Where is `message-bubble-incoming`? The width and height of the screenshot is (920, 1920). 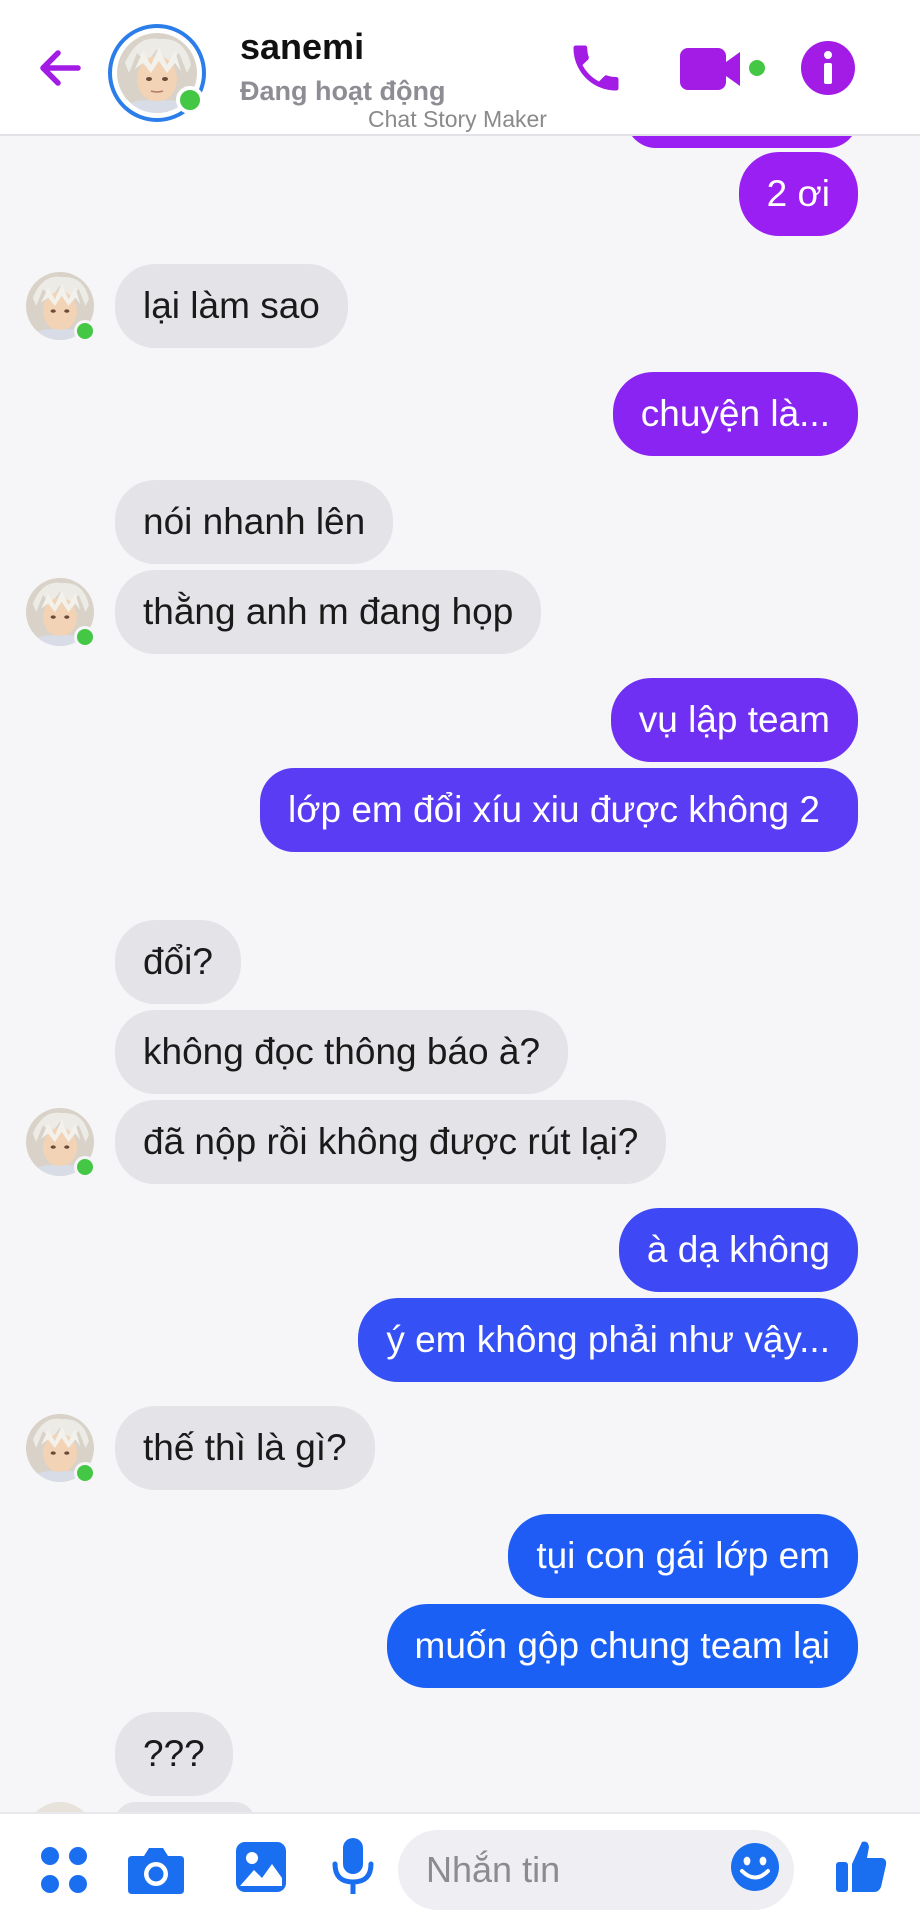
message-bubble-incoming is located at coordinates (185, 1807).